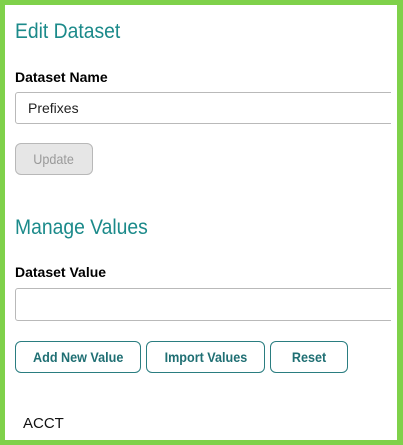 This screenshot has width=403, height=445. I want to click on import-values-button: Import Values, so click(205, 357).